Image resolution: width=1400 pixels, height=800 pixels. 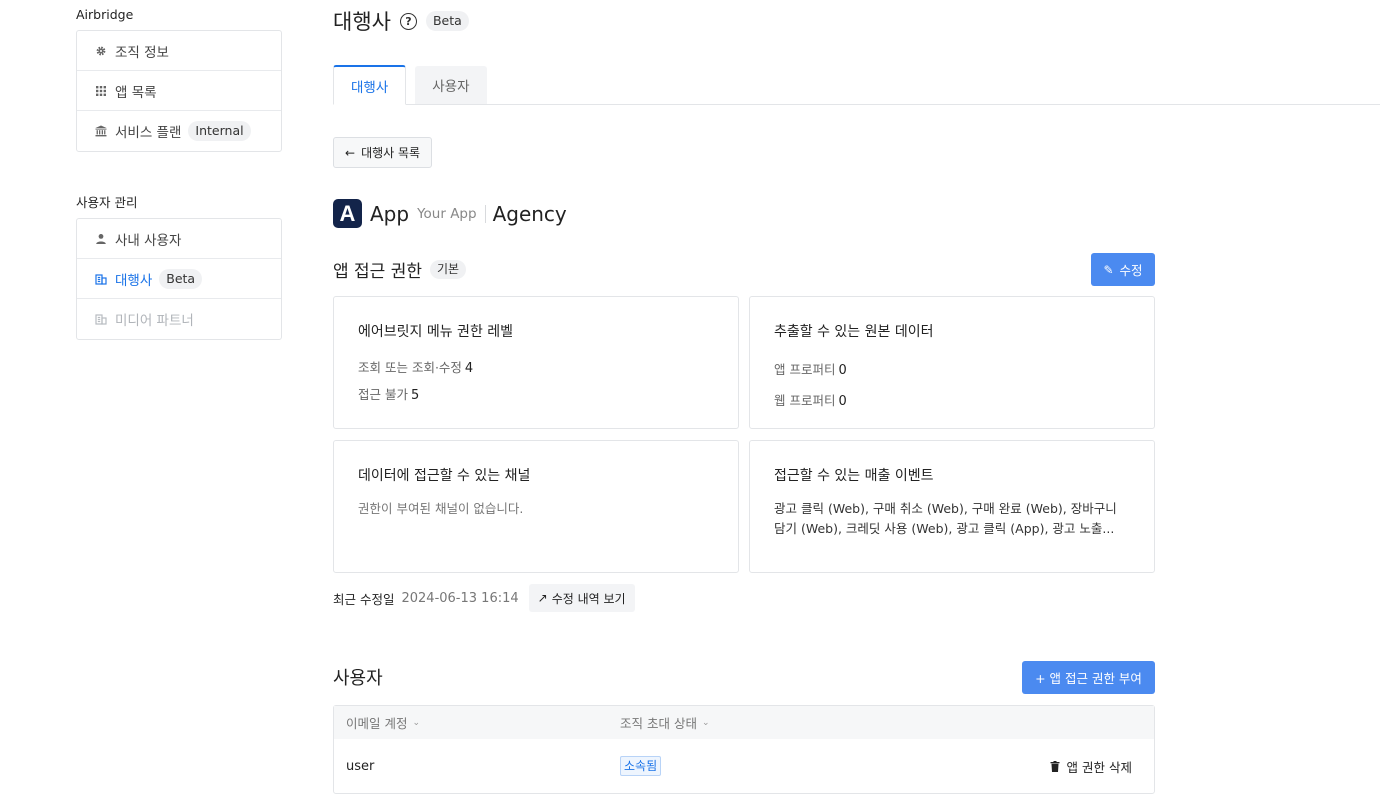 What do you see at coordinates (378, 272) in the screenshot?
I see `access-section-title: 앱 접근 권한` at bounding box center [378, 272].